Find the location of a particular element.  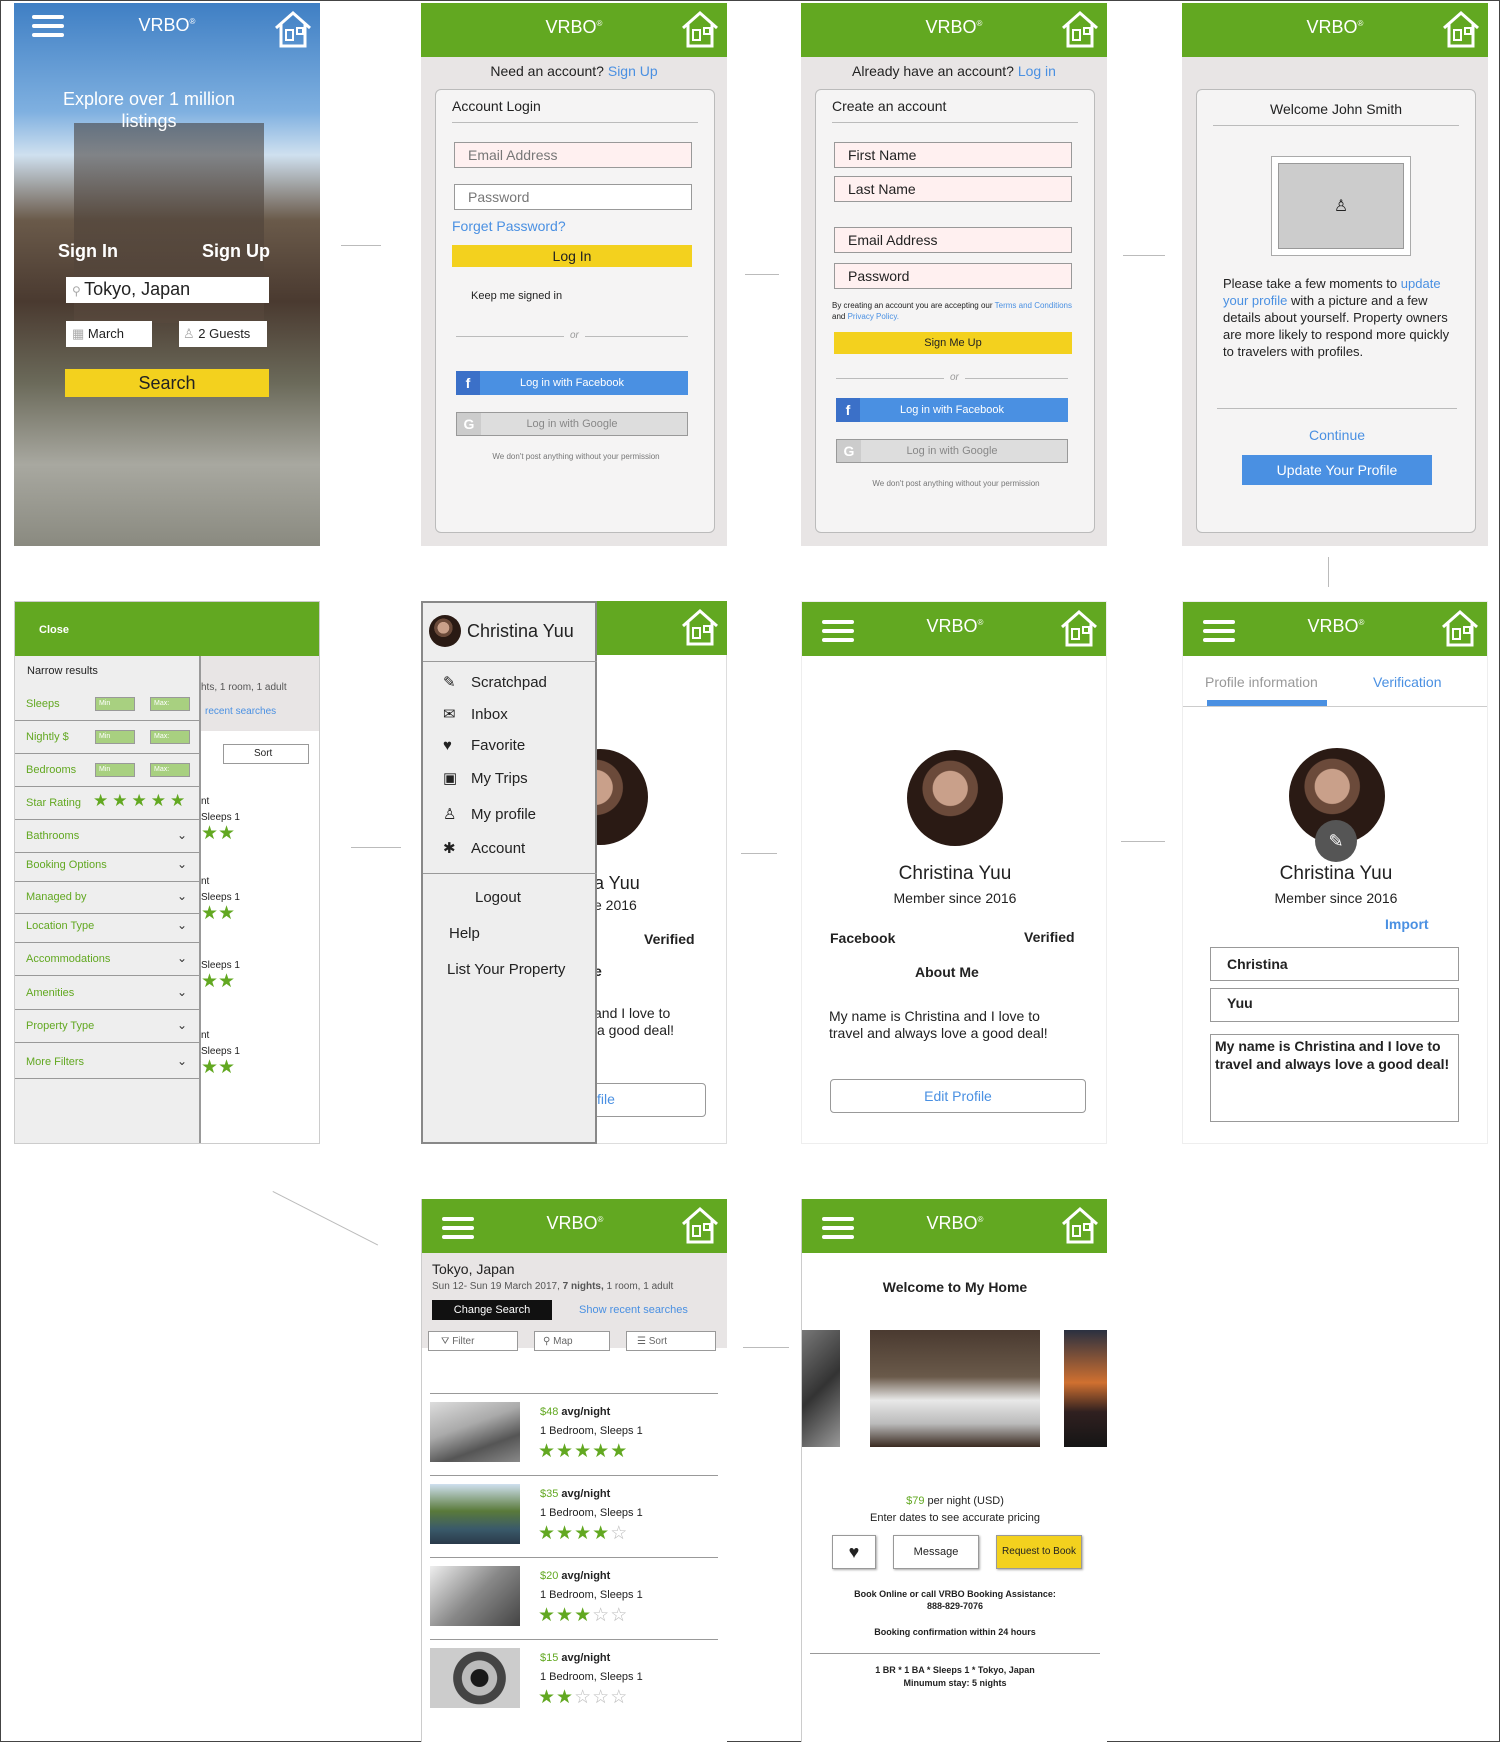

photo-upload: ♙ is located at coordinates (1341, 206).